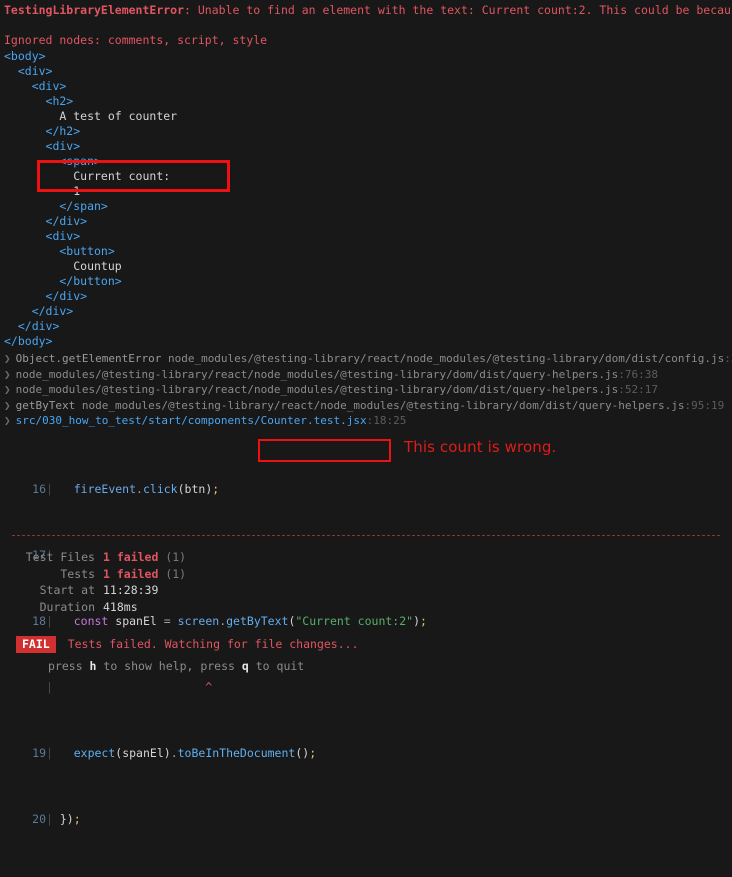 This screenshot has height=877, width=732. Describe the element at coordinates (368, 251) in the screenshot. I see `dom-node-line: <button>` at that location.